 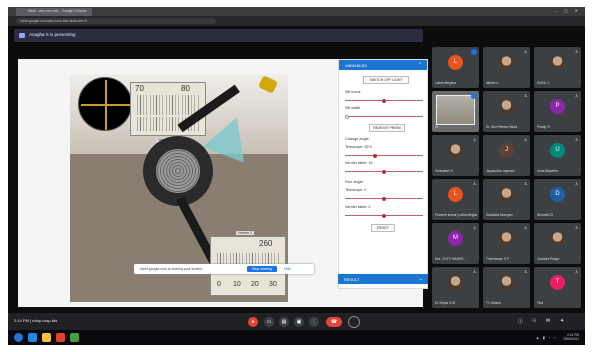 I want to click on participant-tile: dinesh c. ⅄, so click(x=506, y=67).